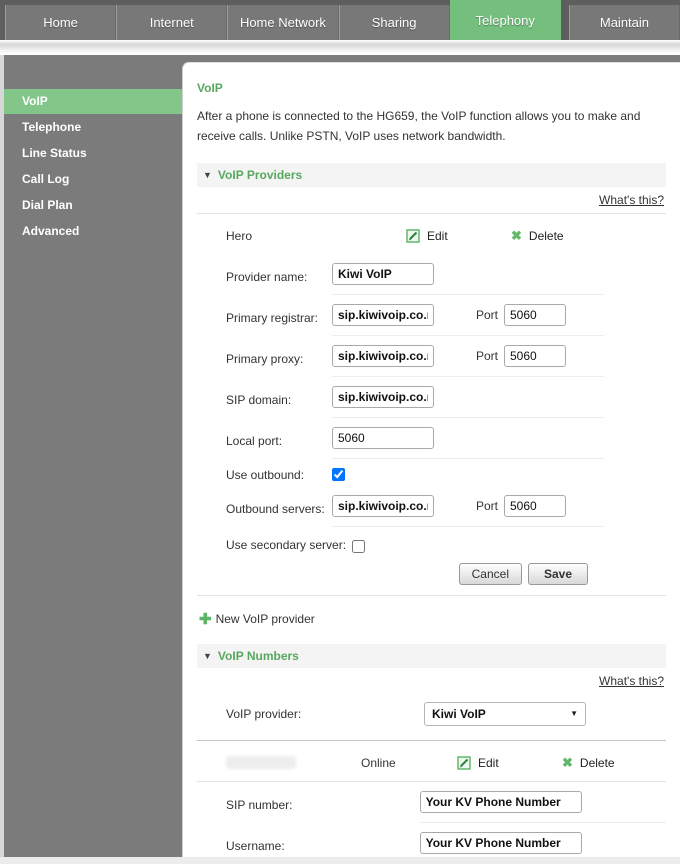  Describe the element at coordinates (264, 713) in the screenshot. I see `voip-provider-label: VoIP provider:` at that location.